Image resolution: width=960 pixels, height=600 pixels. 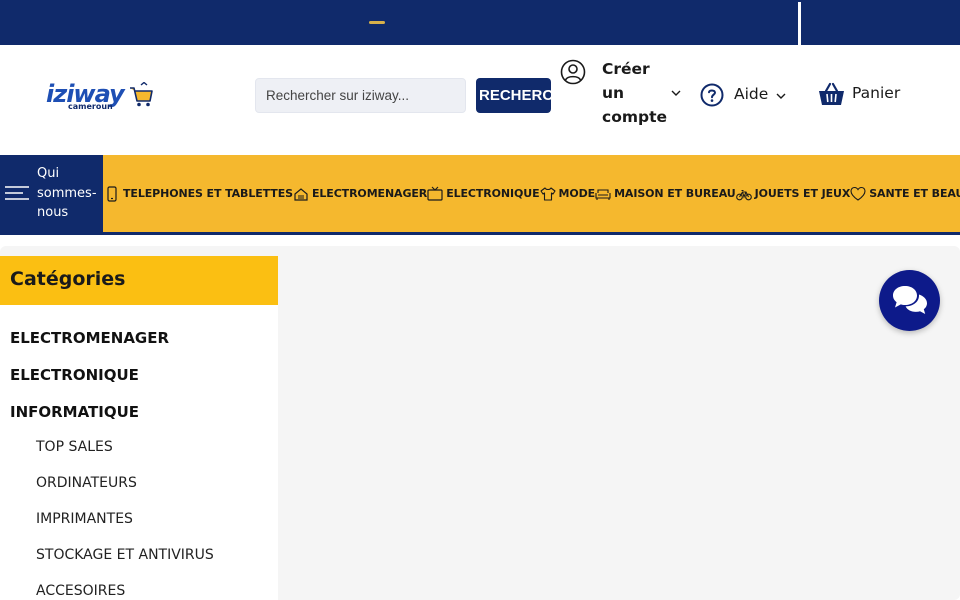 What do you see at coordinates (301, 194) in the screenshot?
I see `appliance-icon` at bounding box center [301, 194].